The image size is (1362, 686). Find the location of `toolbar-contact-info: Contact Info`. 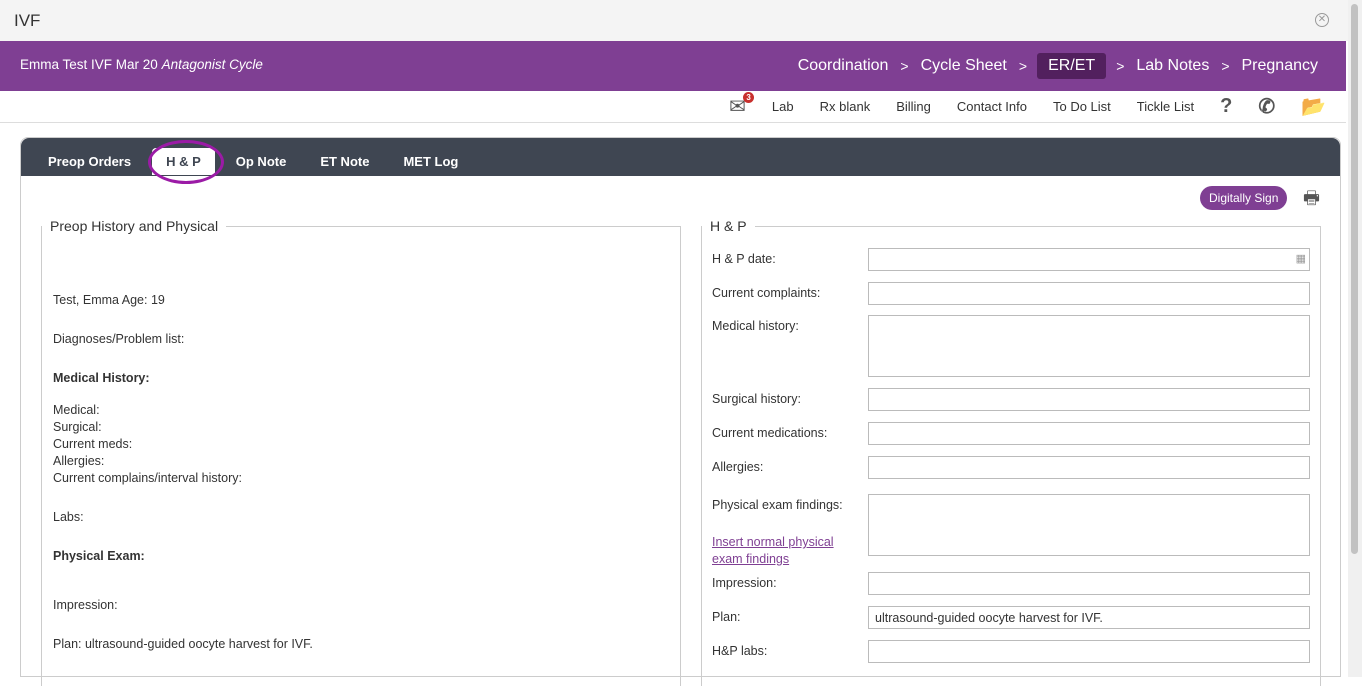

toolbar-contact-info: Contact Info is located at coordinates (992, 106).